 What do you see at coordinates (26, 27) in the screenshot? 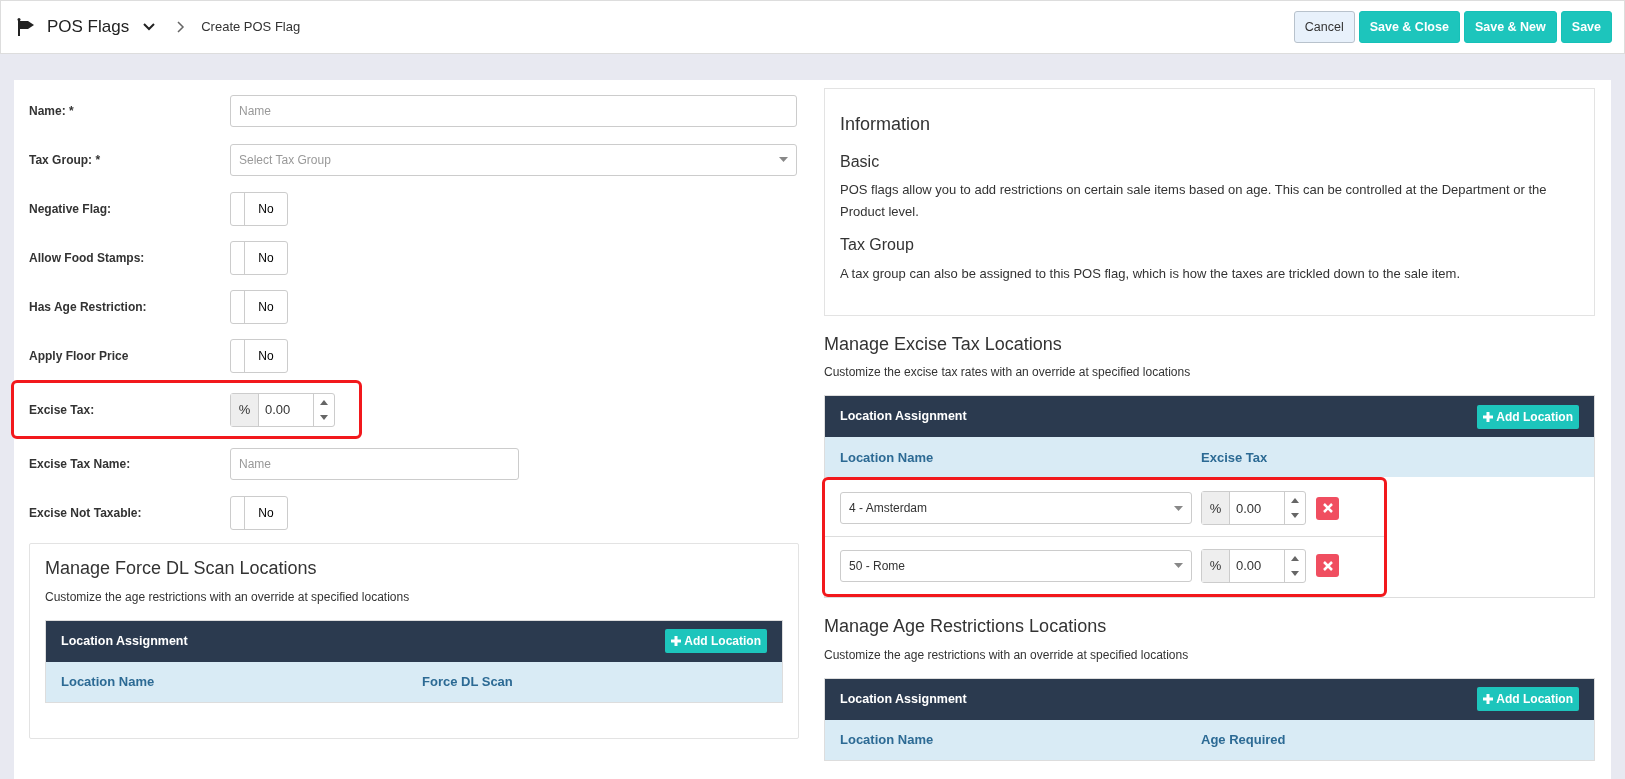
I see `flag-icon` at bounding box center [26, 27].